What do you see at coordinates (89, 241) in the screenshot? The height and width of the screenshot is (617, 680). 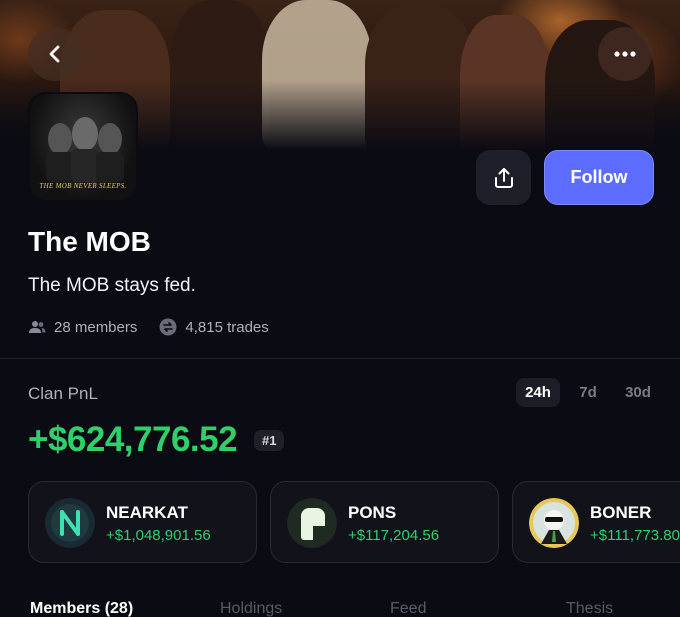 I see `clan-name: The MOB` at bounding box center [89, 241].